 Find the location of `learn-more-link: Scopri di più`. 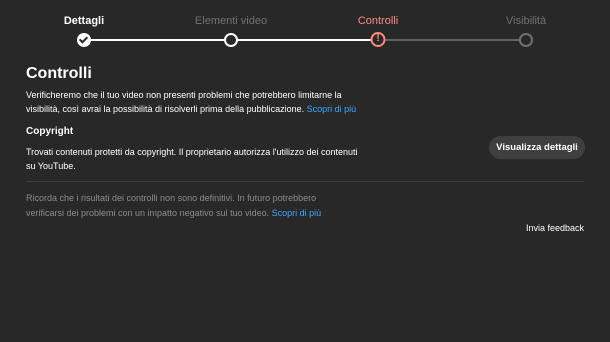

learn-more-link: Scopri di più is located at coordinates (332, 109).